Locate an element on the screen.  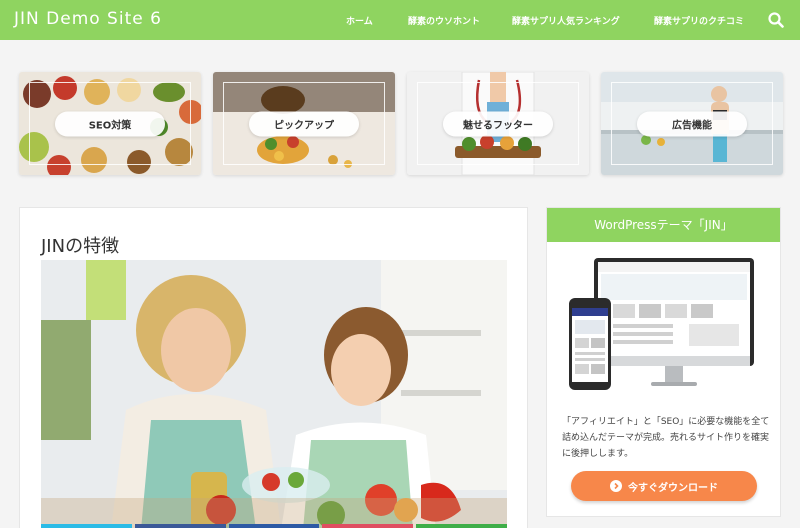
share-twitter-button is located at coordinates (86, 526).